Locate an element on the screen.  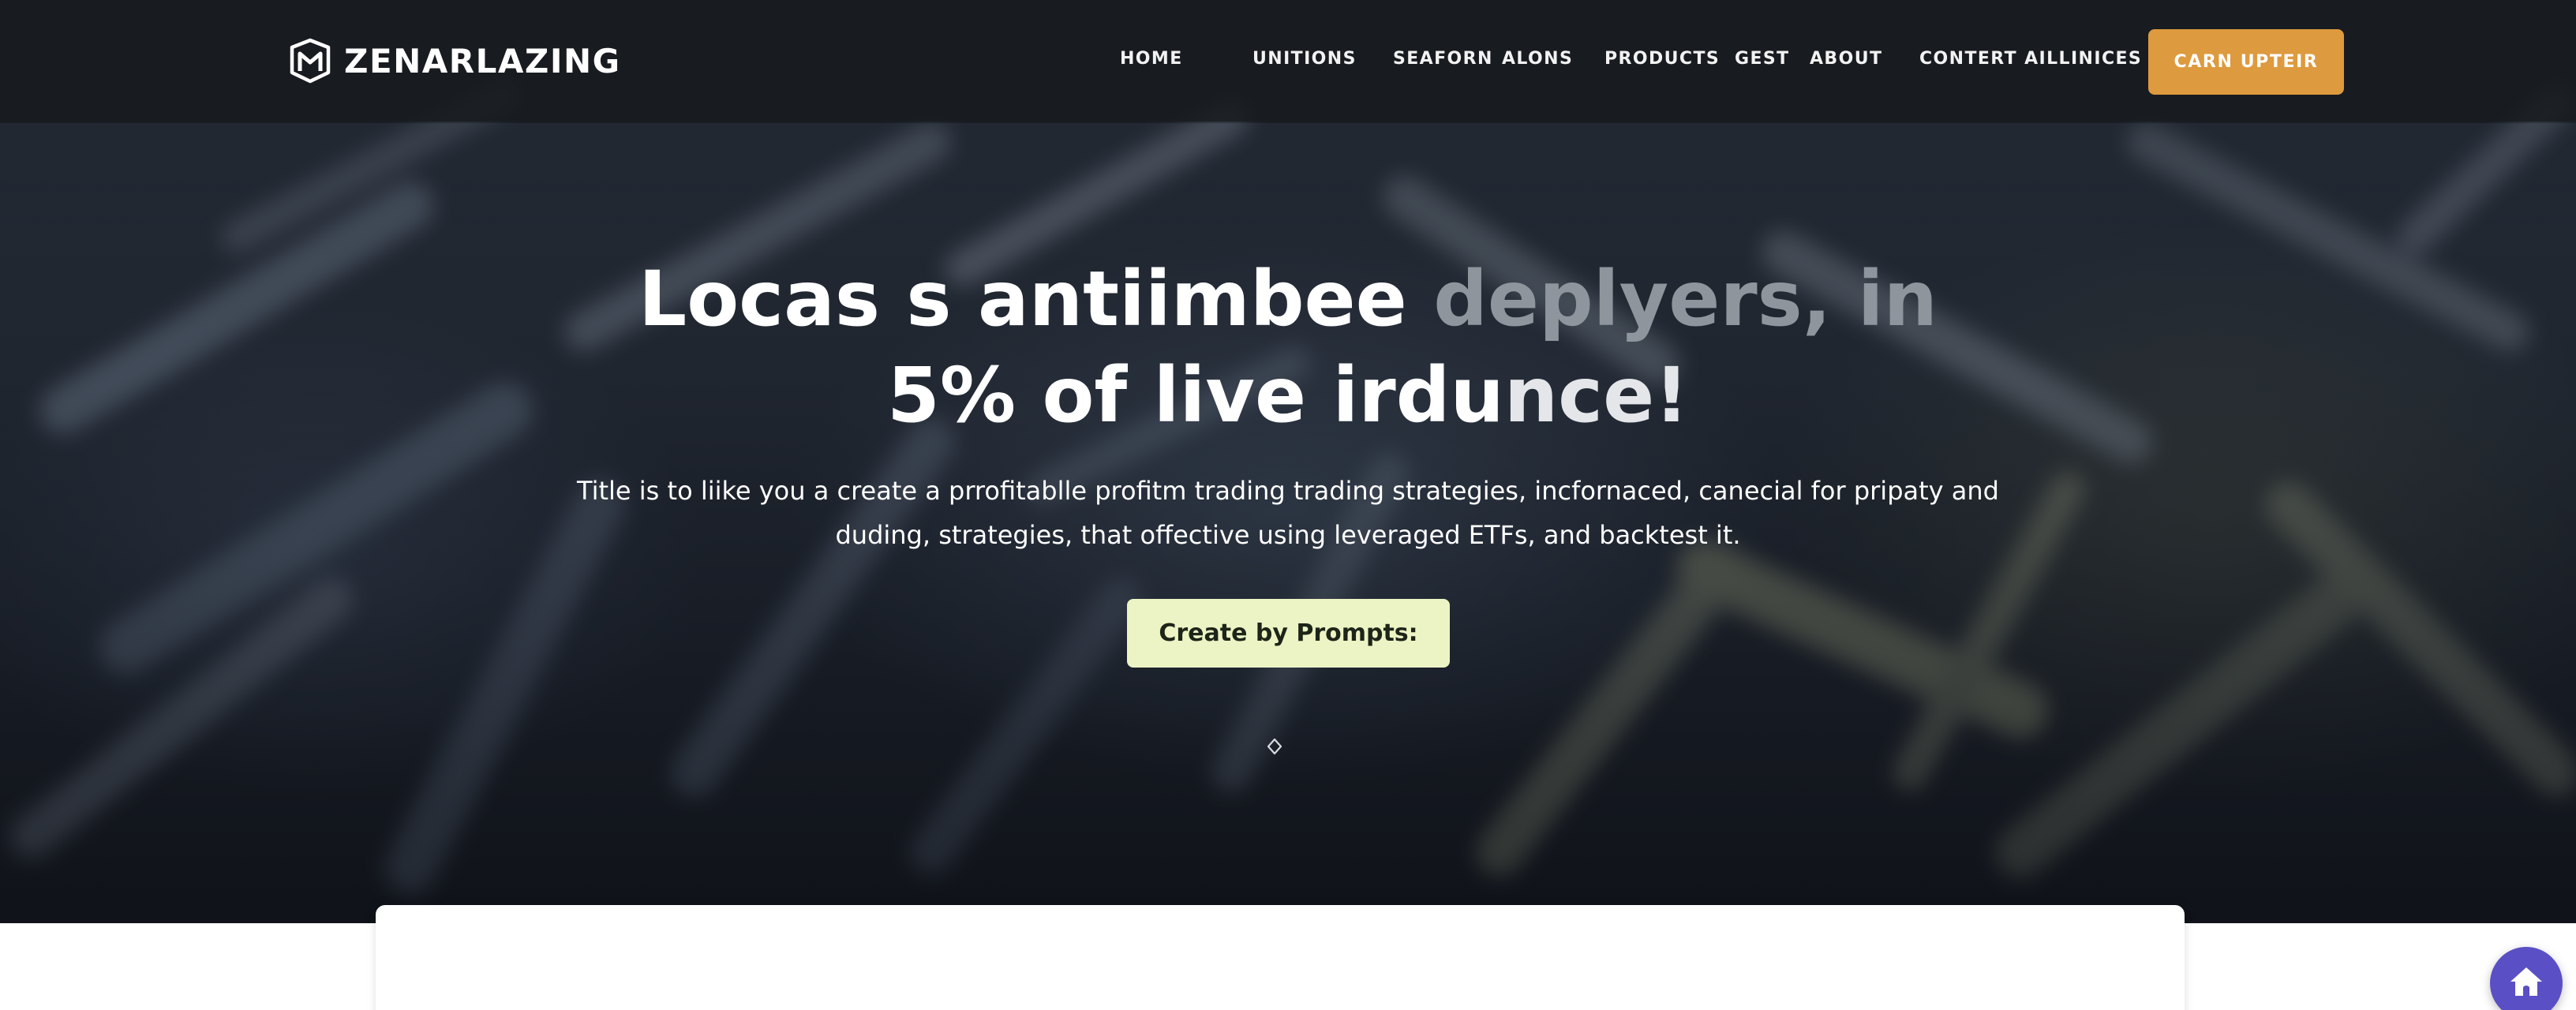
nav-item-alons: ALONS is located at coordinates (1537, 59).